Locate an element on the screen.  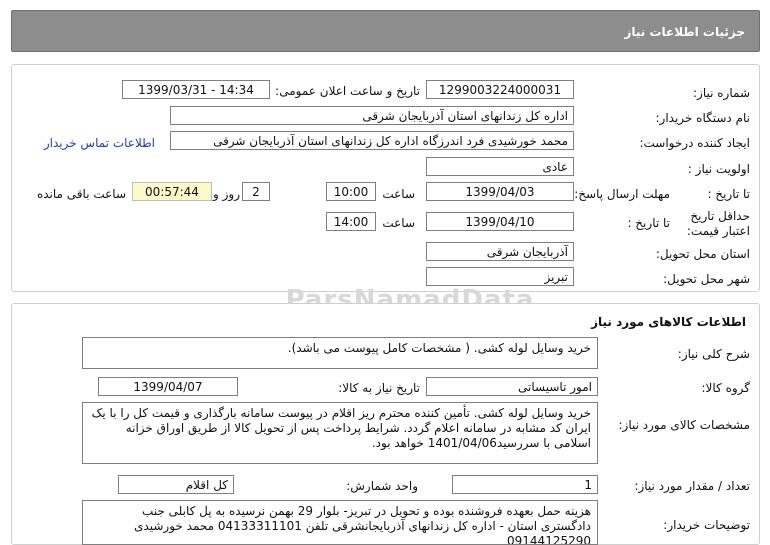
deadline-date-field: 1399/04/03 is located at coordinates (500, 191).